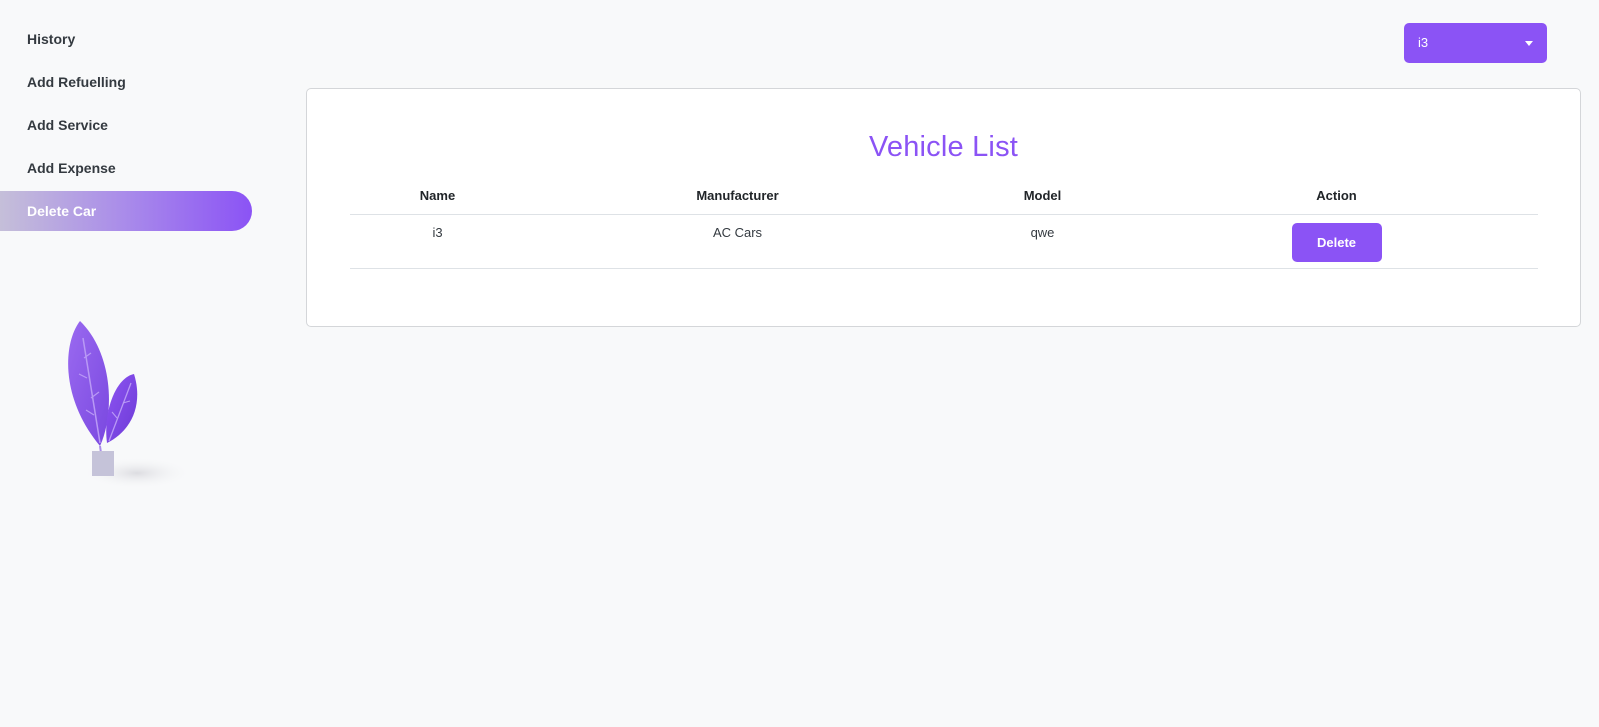 The height and width of the screenshot is (727, 1599). Describe the element at coordinates (62, 211) in the screenshot. I see `sidebar-item-label: Delete Car` at that location.